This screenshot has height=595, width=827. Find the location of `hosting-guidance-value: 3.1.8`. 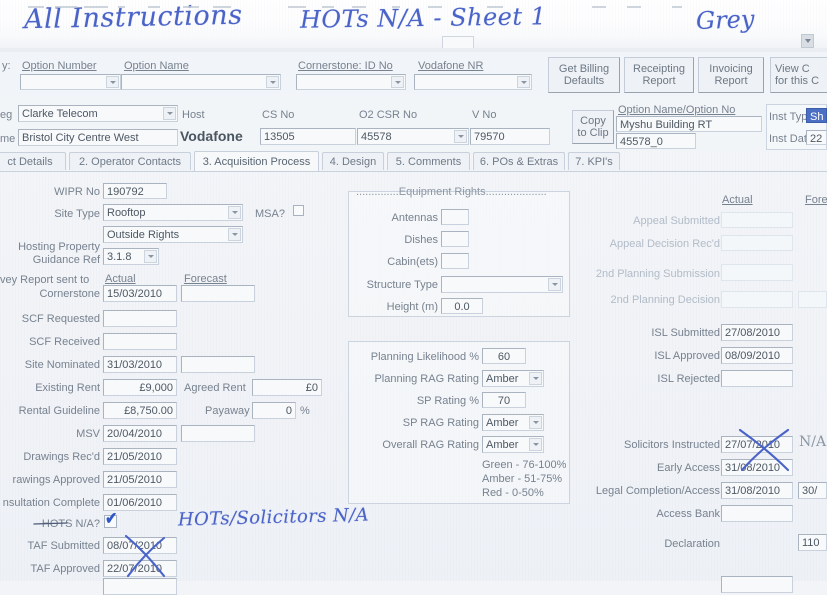

hosting-guidance-value: 3.1.8 is located at coordinates (119, 257).